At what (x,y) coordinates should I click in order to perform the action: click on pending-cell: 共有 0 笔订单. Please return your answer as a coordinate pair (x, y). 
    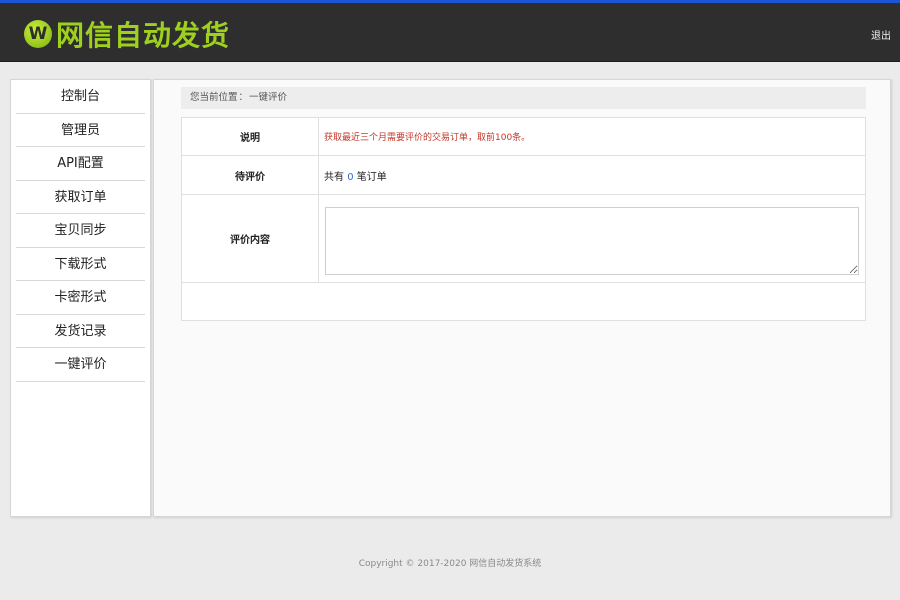
    Looking at the image, I should click on (592, 175).